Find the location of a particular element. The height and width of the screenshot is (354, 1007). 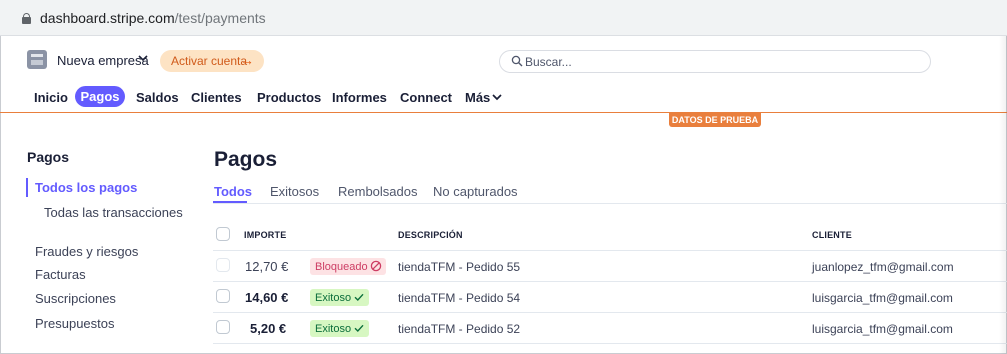

activate-account-label: Activar cuenta is located at coordinates (209, 61).